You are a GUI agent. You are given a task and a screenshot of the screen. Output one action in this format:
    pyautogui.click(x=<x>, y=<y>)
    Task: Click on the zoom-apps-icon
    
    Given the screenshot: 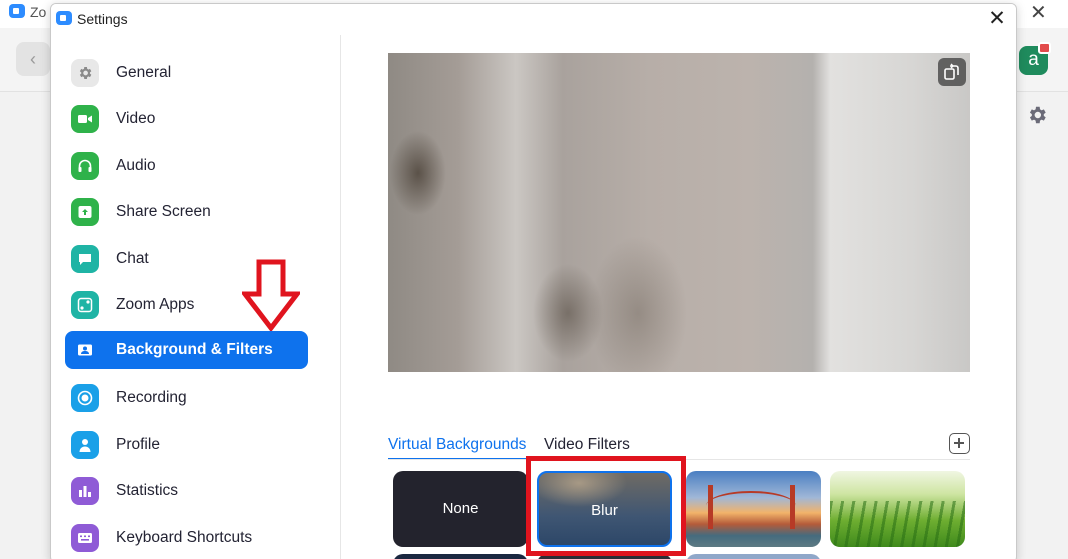 What is the action you would take?
    pyautogui.click(x=85, y=305)
    